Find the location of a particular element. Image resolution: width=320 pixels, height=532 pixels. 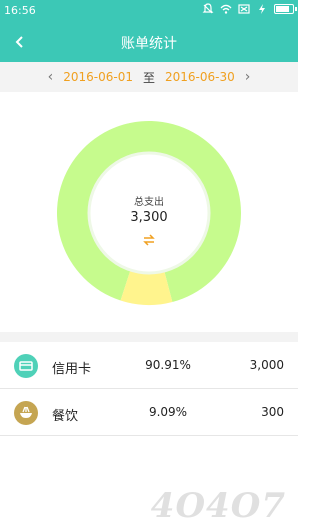

list-item-percent: 9.09% is located at coordinates (168, 412).